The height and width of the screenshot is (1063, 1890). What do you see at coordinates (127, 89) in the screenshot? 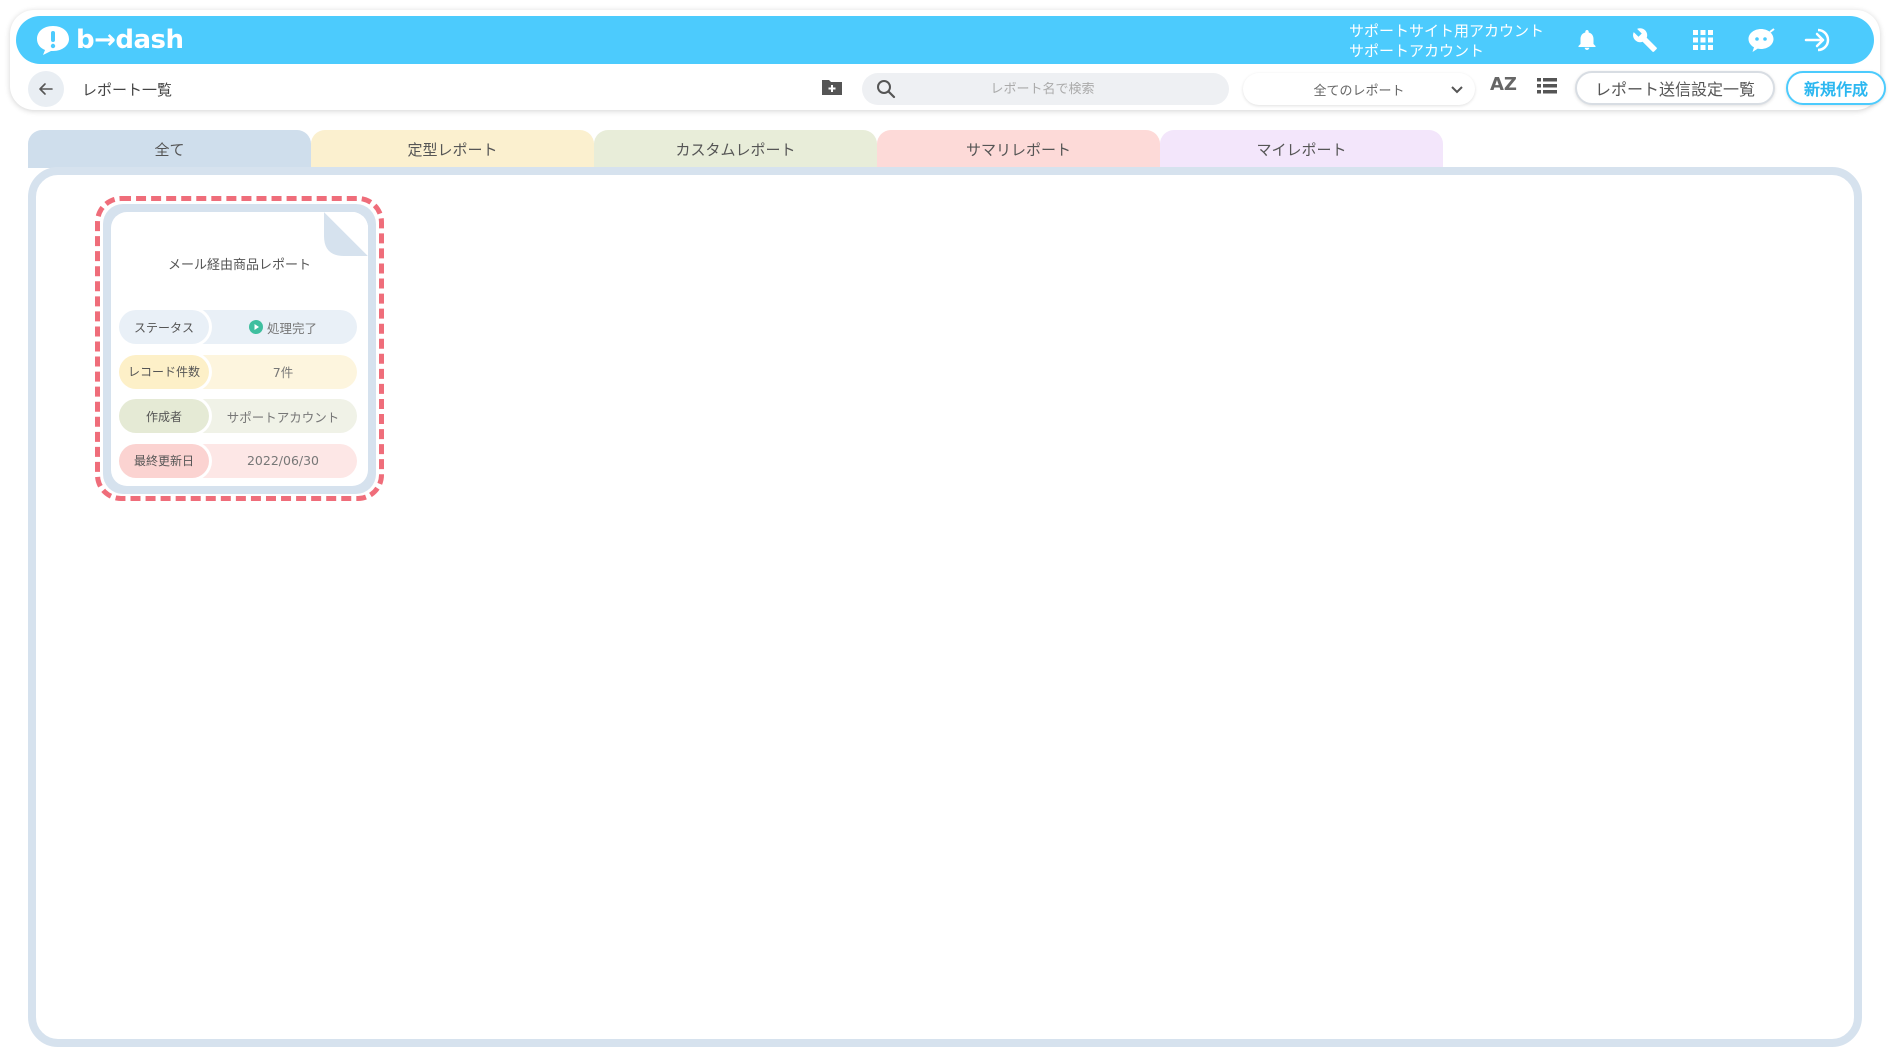
I see `page-title: レポート一覧` at bounding box center [127, 89].